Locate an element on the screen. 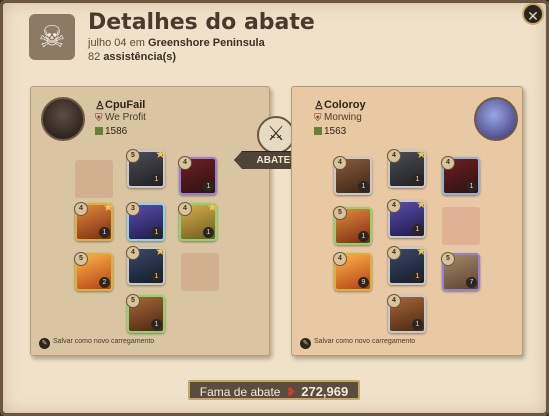  killer-slot-potion: 52 is located at coordinates (93, 271).